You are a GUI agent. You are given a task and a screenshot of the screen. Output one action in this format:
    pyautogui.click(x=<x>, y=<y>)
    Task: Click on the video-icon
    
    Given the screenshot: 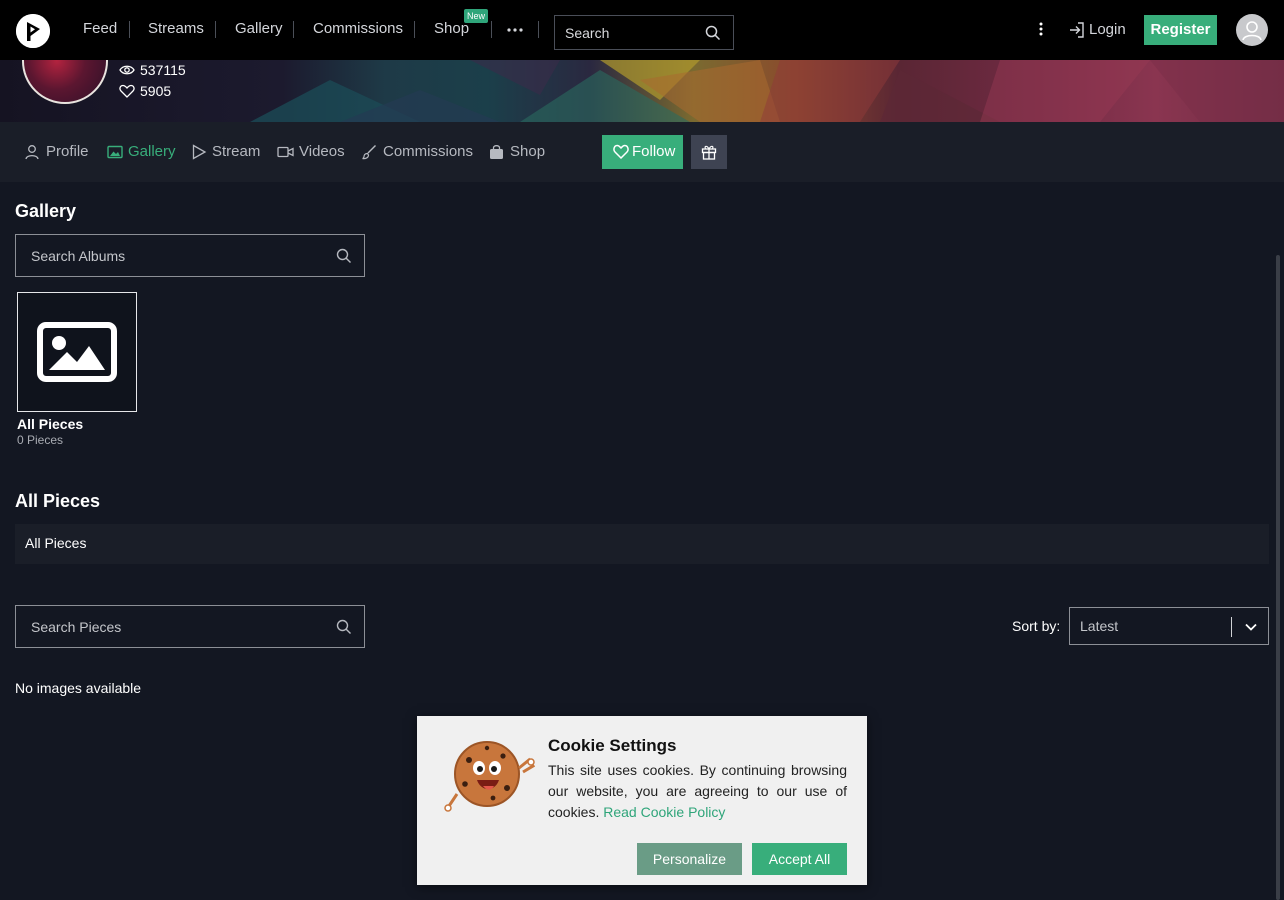 What is the action you would take?
    pyautogui.click(x=285, y=152)
    